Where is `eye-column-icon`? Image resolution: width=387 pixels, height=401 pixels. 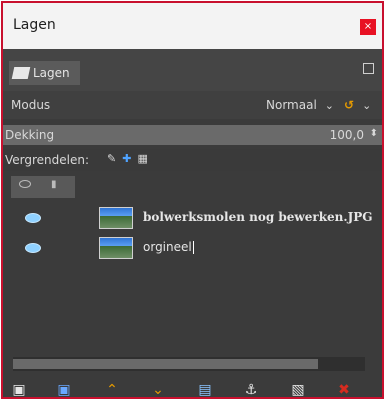
eye-column-icon is located at coordinates (25, 184).